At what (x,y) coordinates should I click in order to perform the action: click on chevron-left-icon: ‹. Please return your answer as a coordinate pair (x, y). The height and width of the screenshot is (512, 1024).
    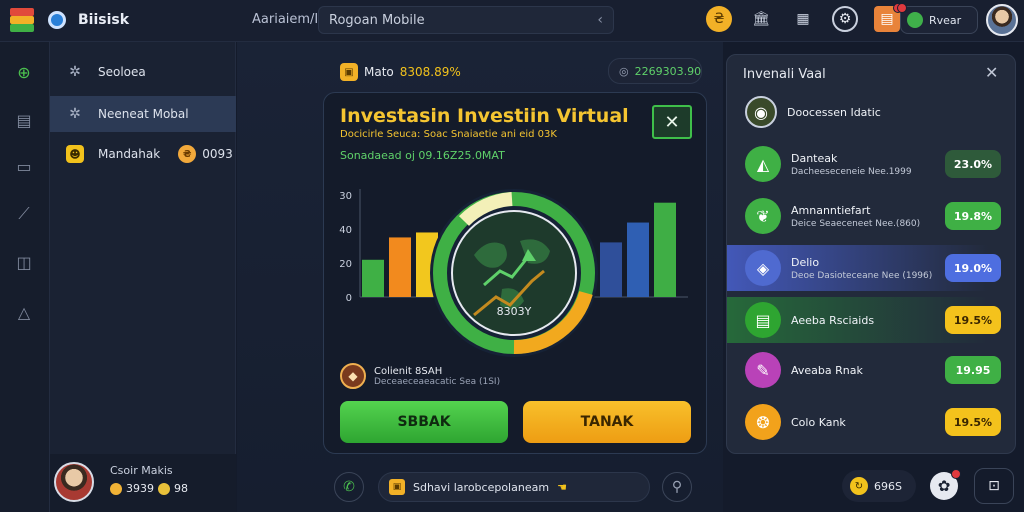
    Looking at the image, I should click on (600, 20).